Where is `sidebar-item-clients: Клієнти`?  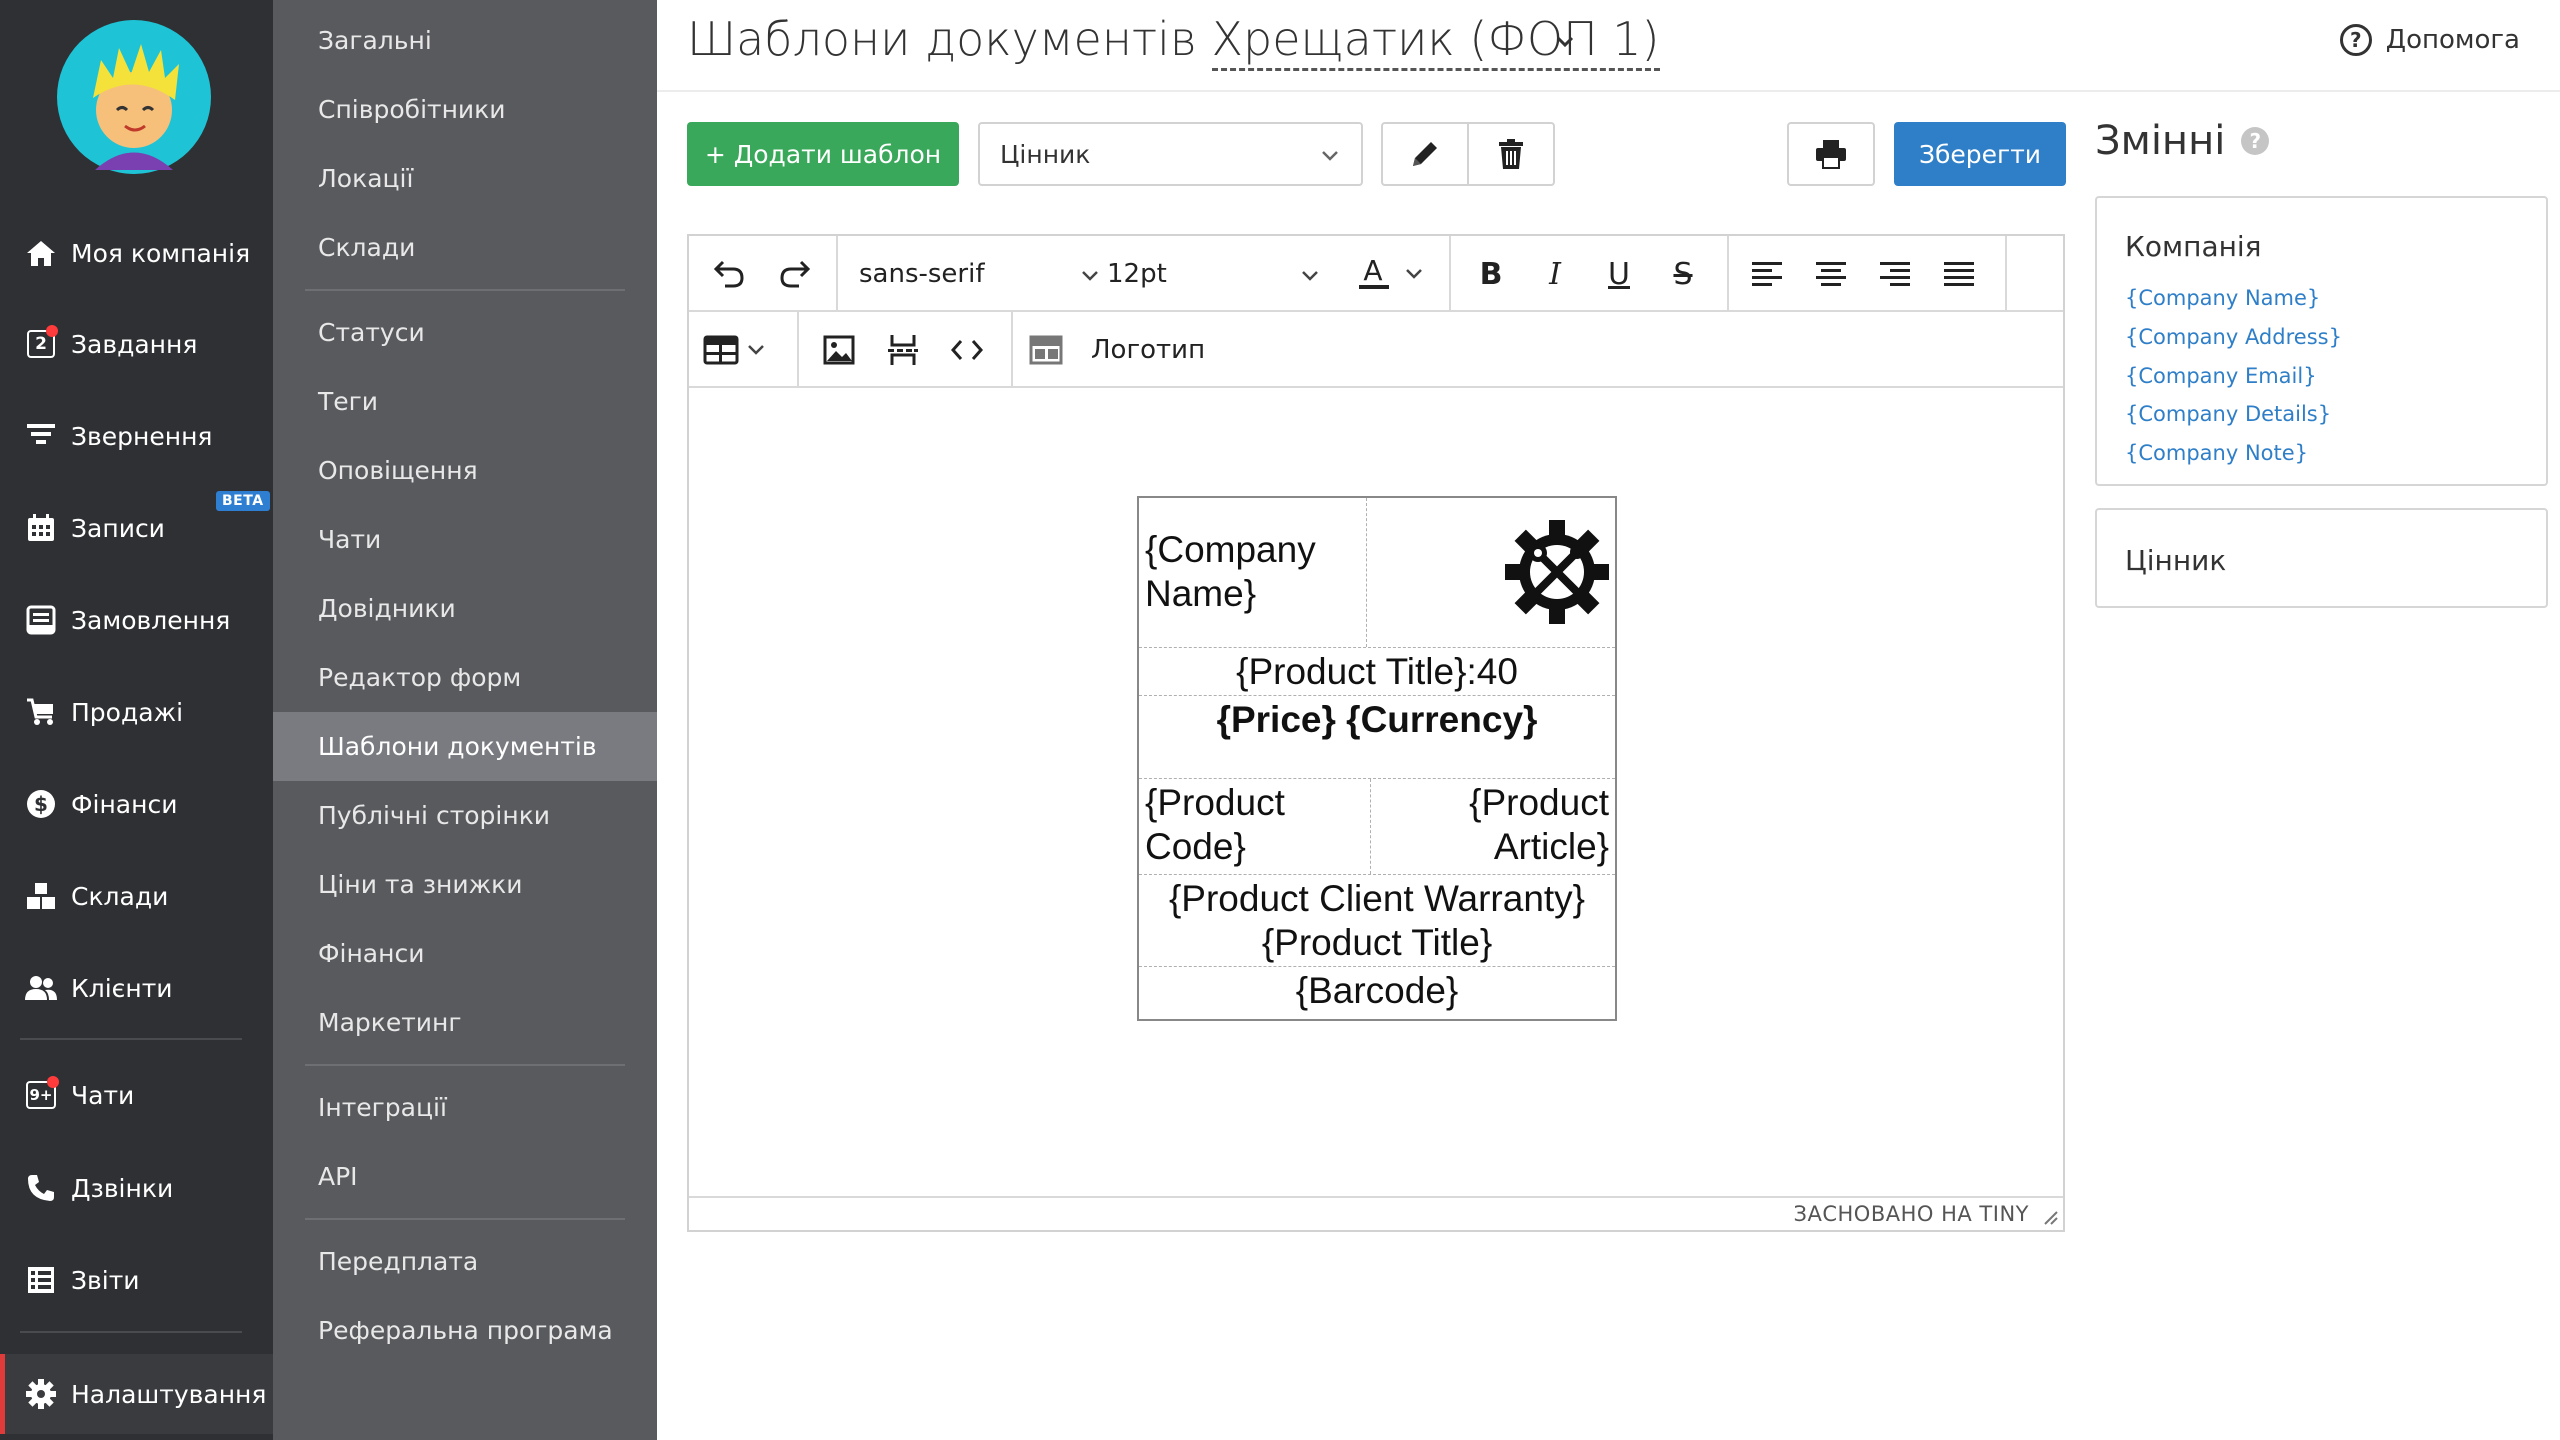 sidebar-item-clients: Клієнти is located at coordinates (136, 988).